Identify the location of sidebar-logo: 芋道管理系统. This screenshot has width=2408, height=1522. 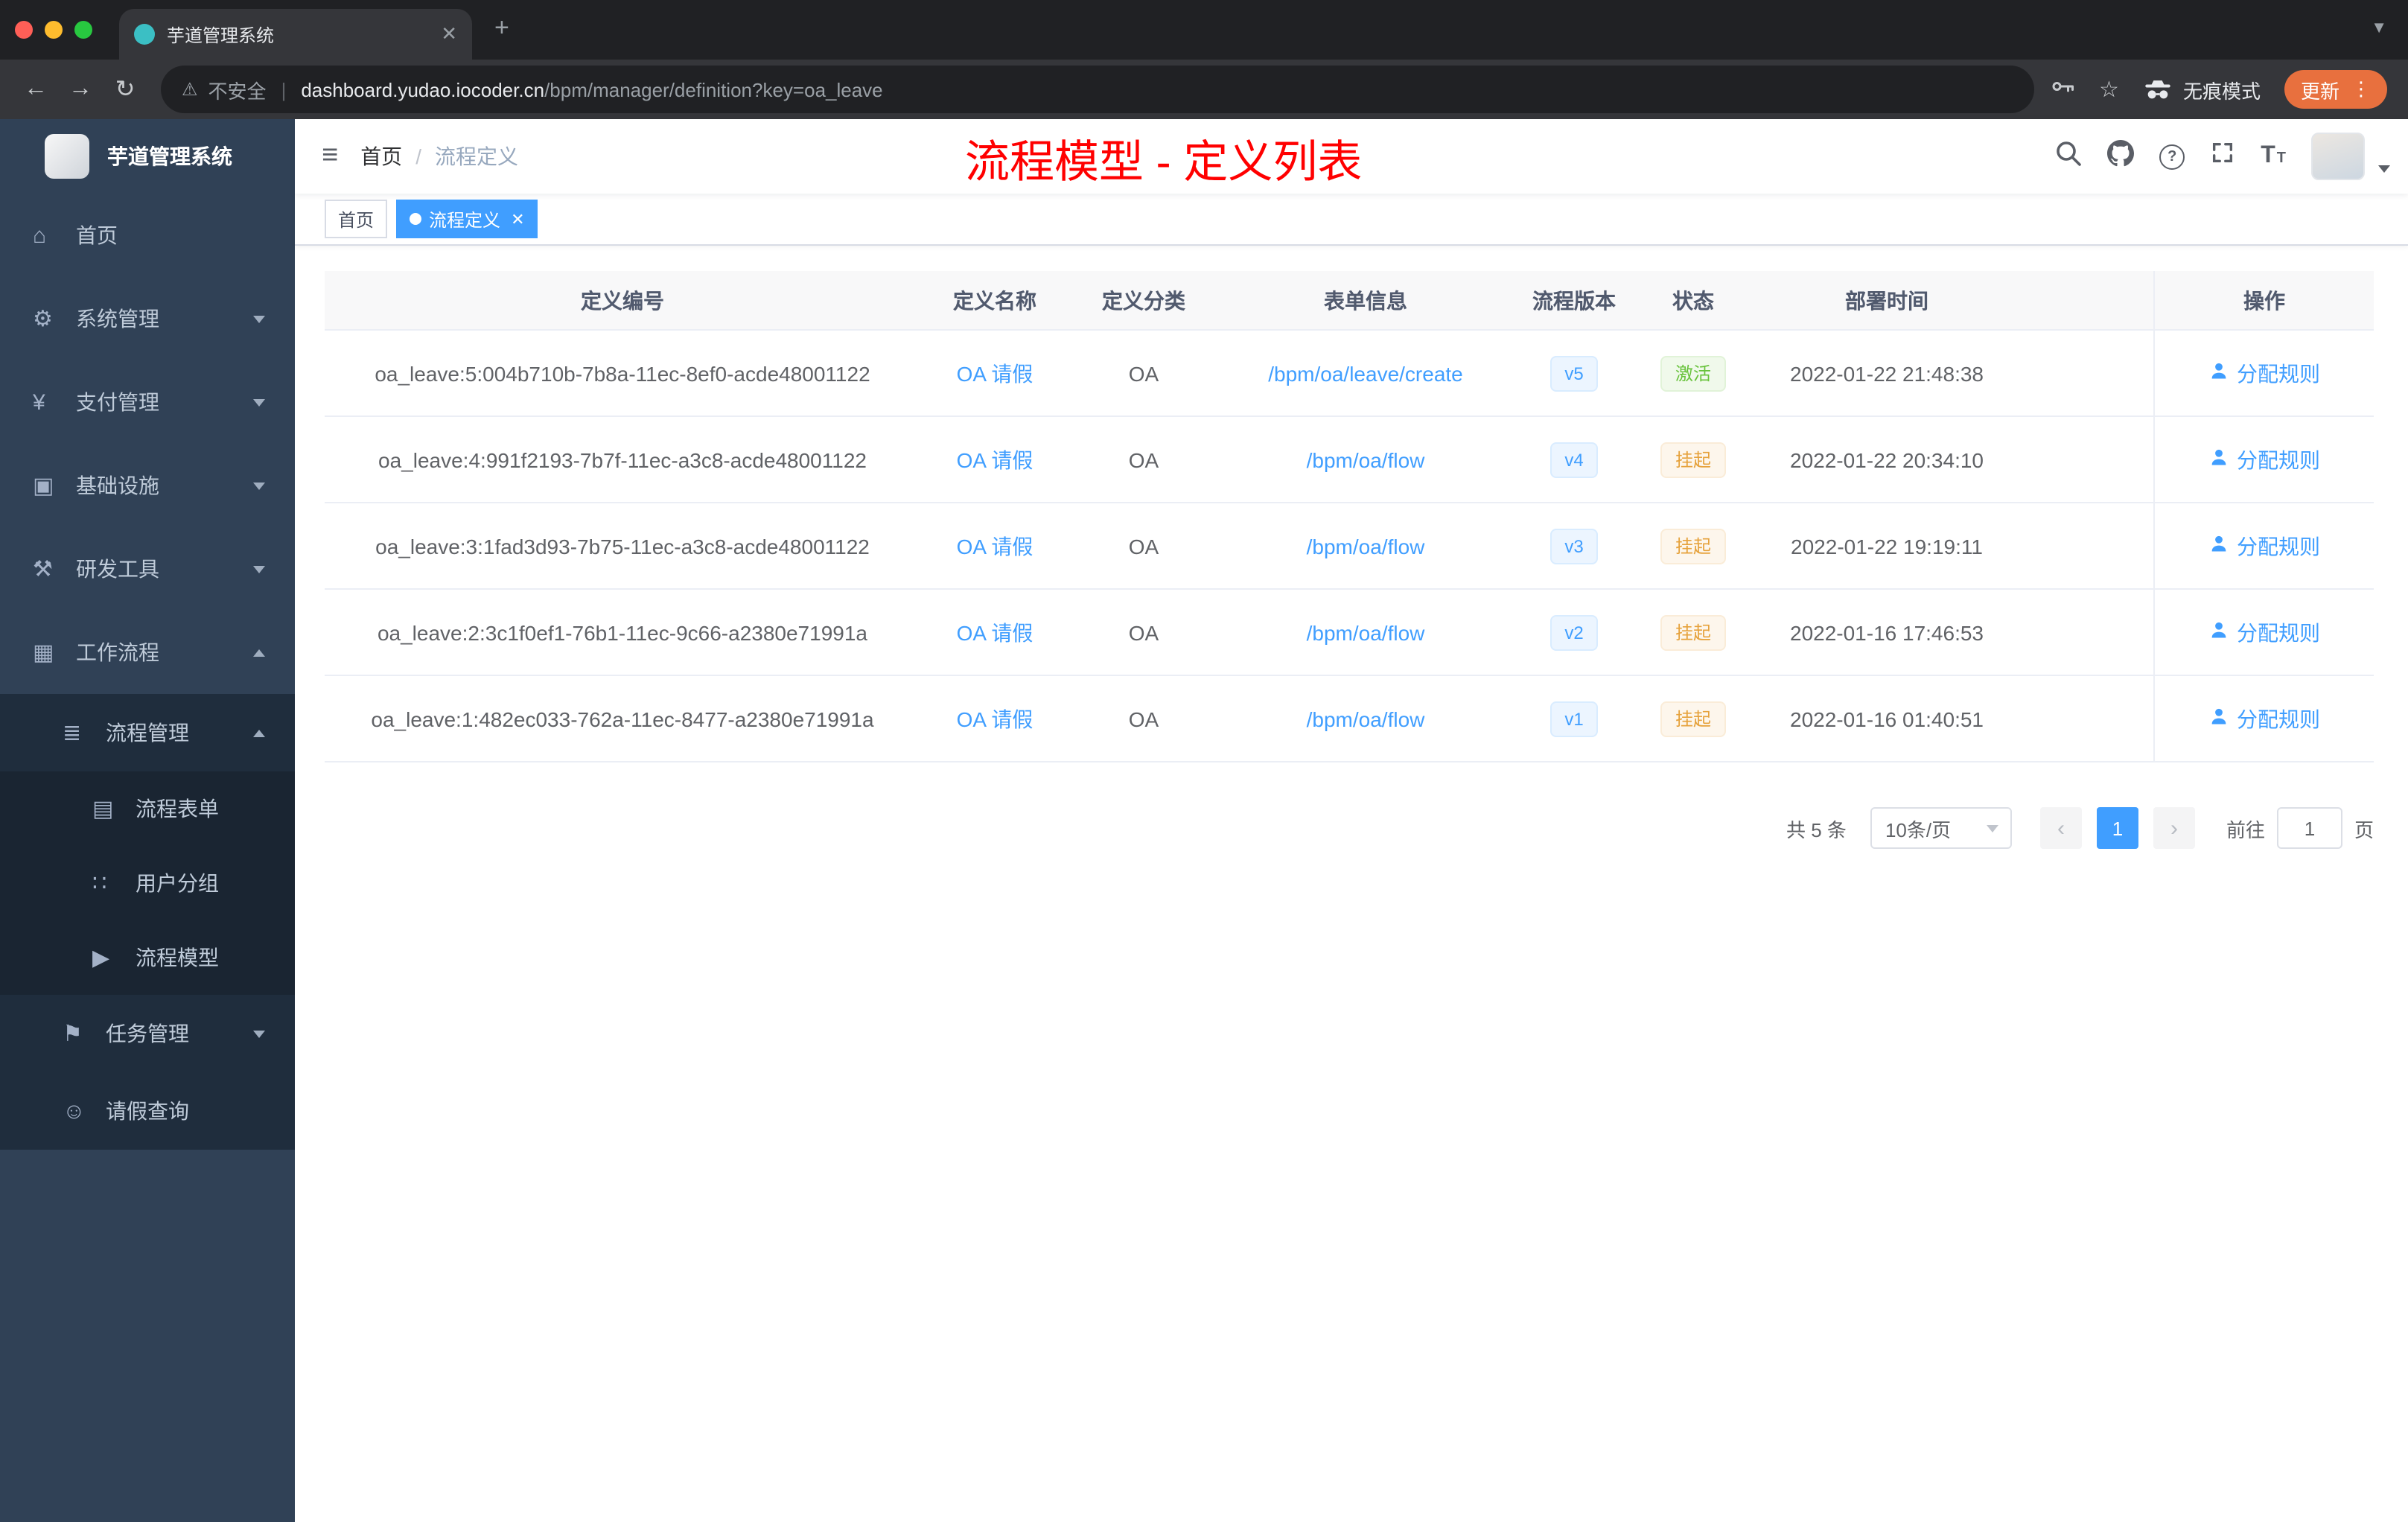
(147, 156).